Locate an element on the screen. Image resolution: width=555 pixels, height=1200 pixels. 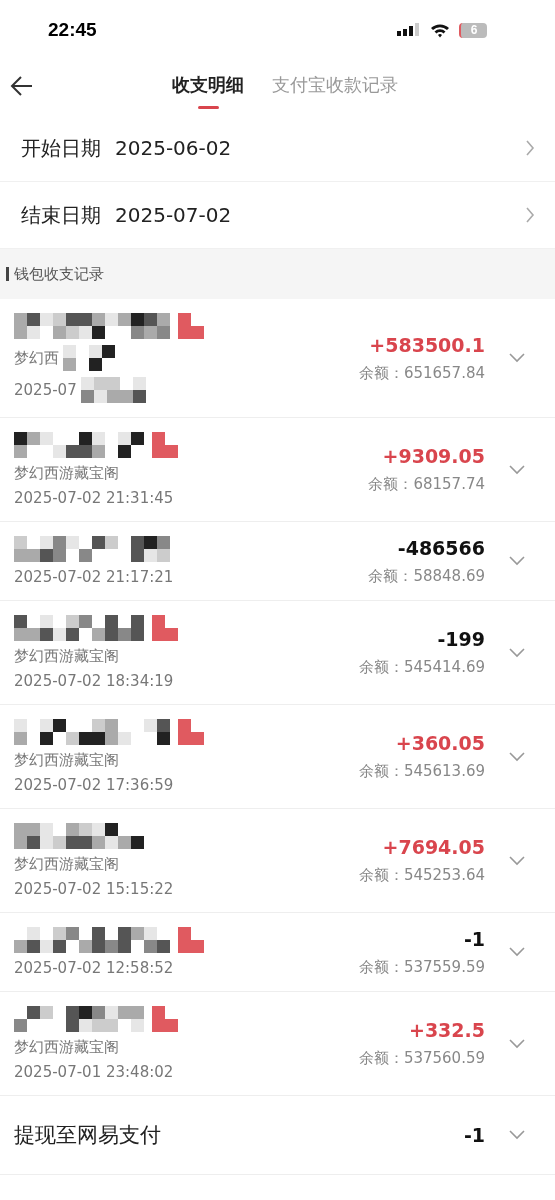
record-time: 2025-07 is located at coordinates (45, 390).